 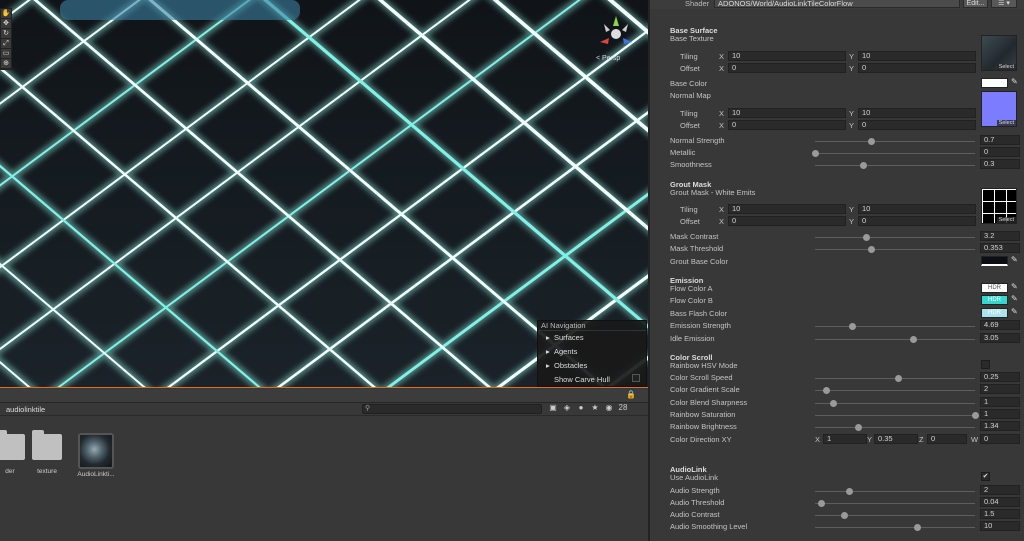 I want to click on base-offset-y-field: 0, so click(x=917, y=68).